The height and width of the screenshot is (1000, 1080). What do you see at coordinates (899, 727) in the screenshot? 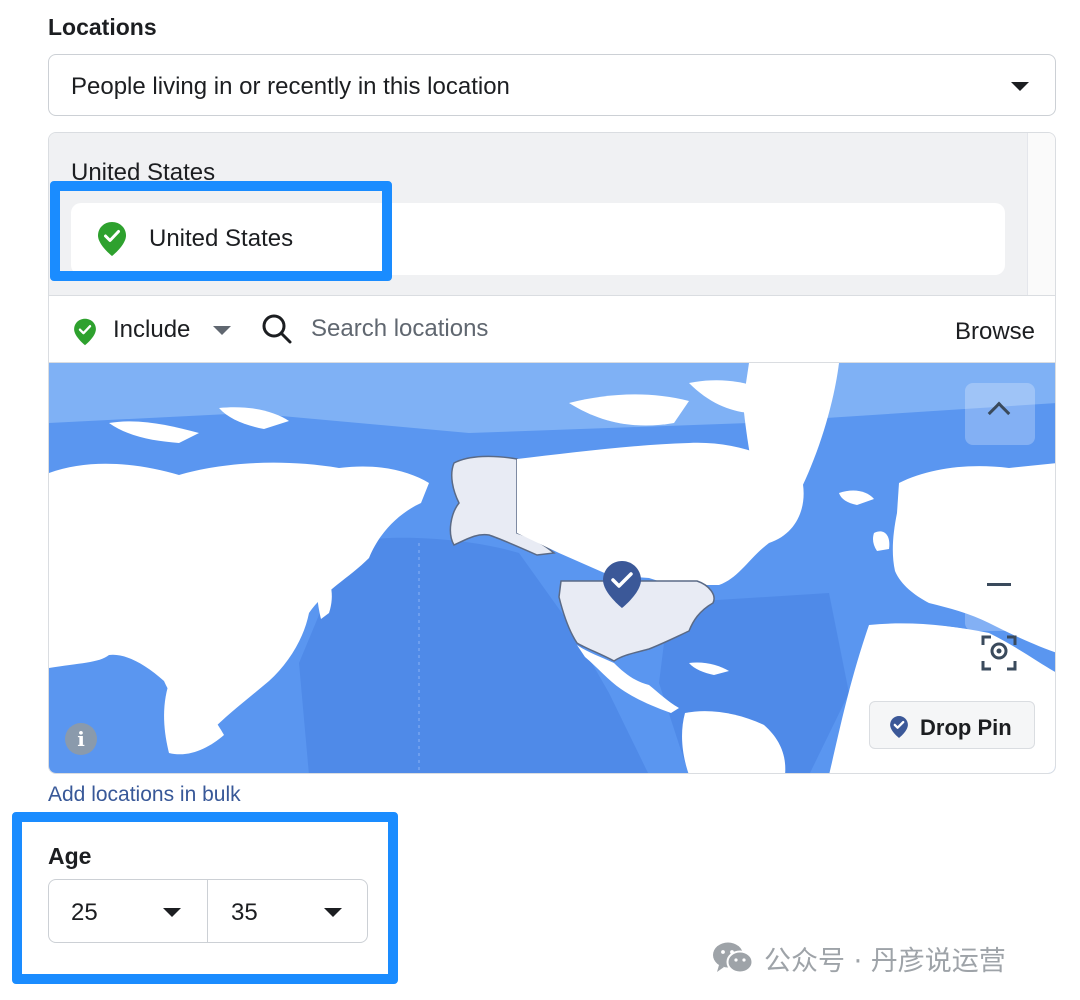
I see `pin-icon` at bounding box center [899, 727].